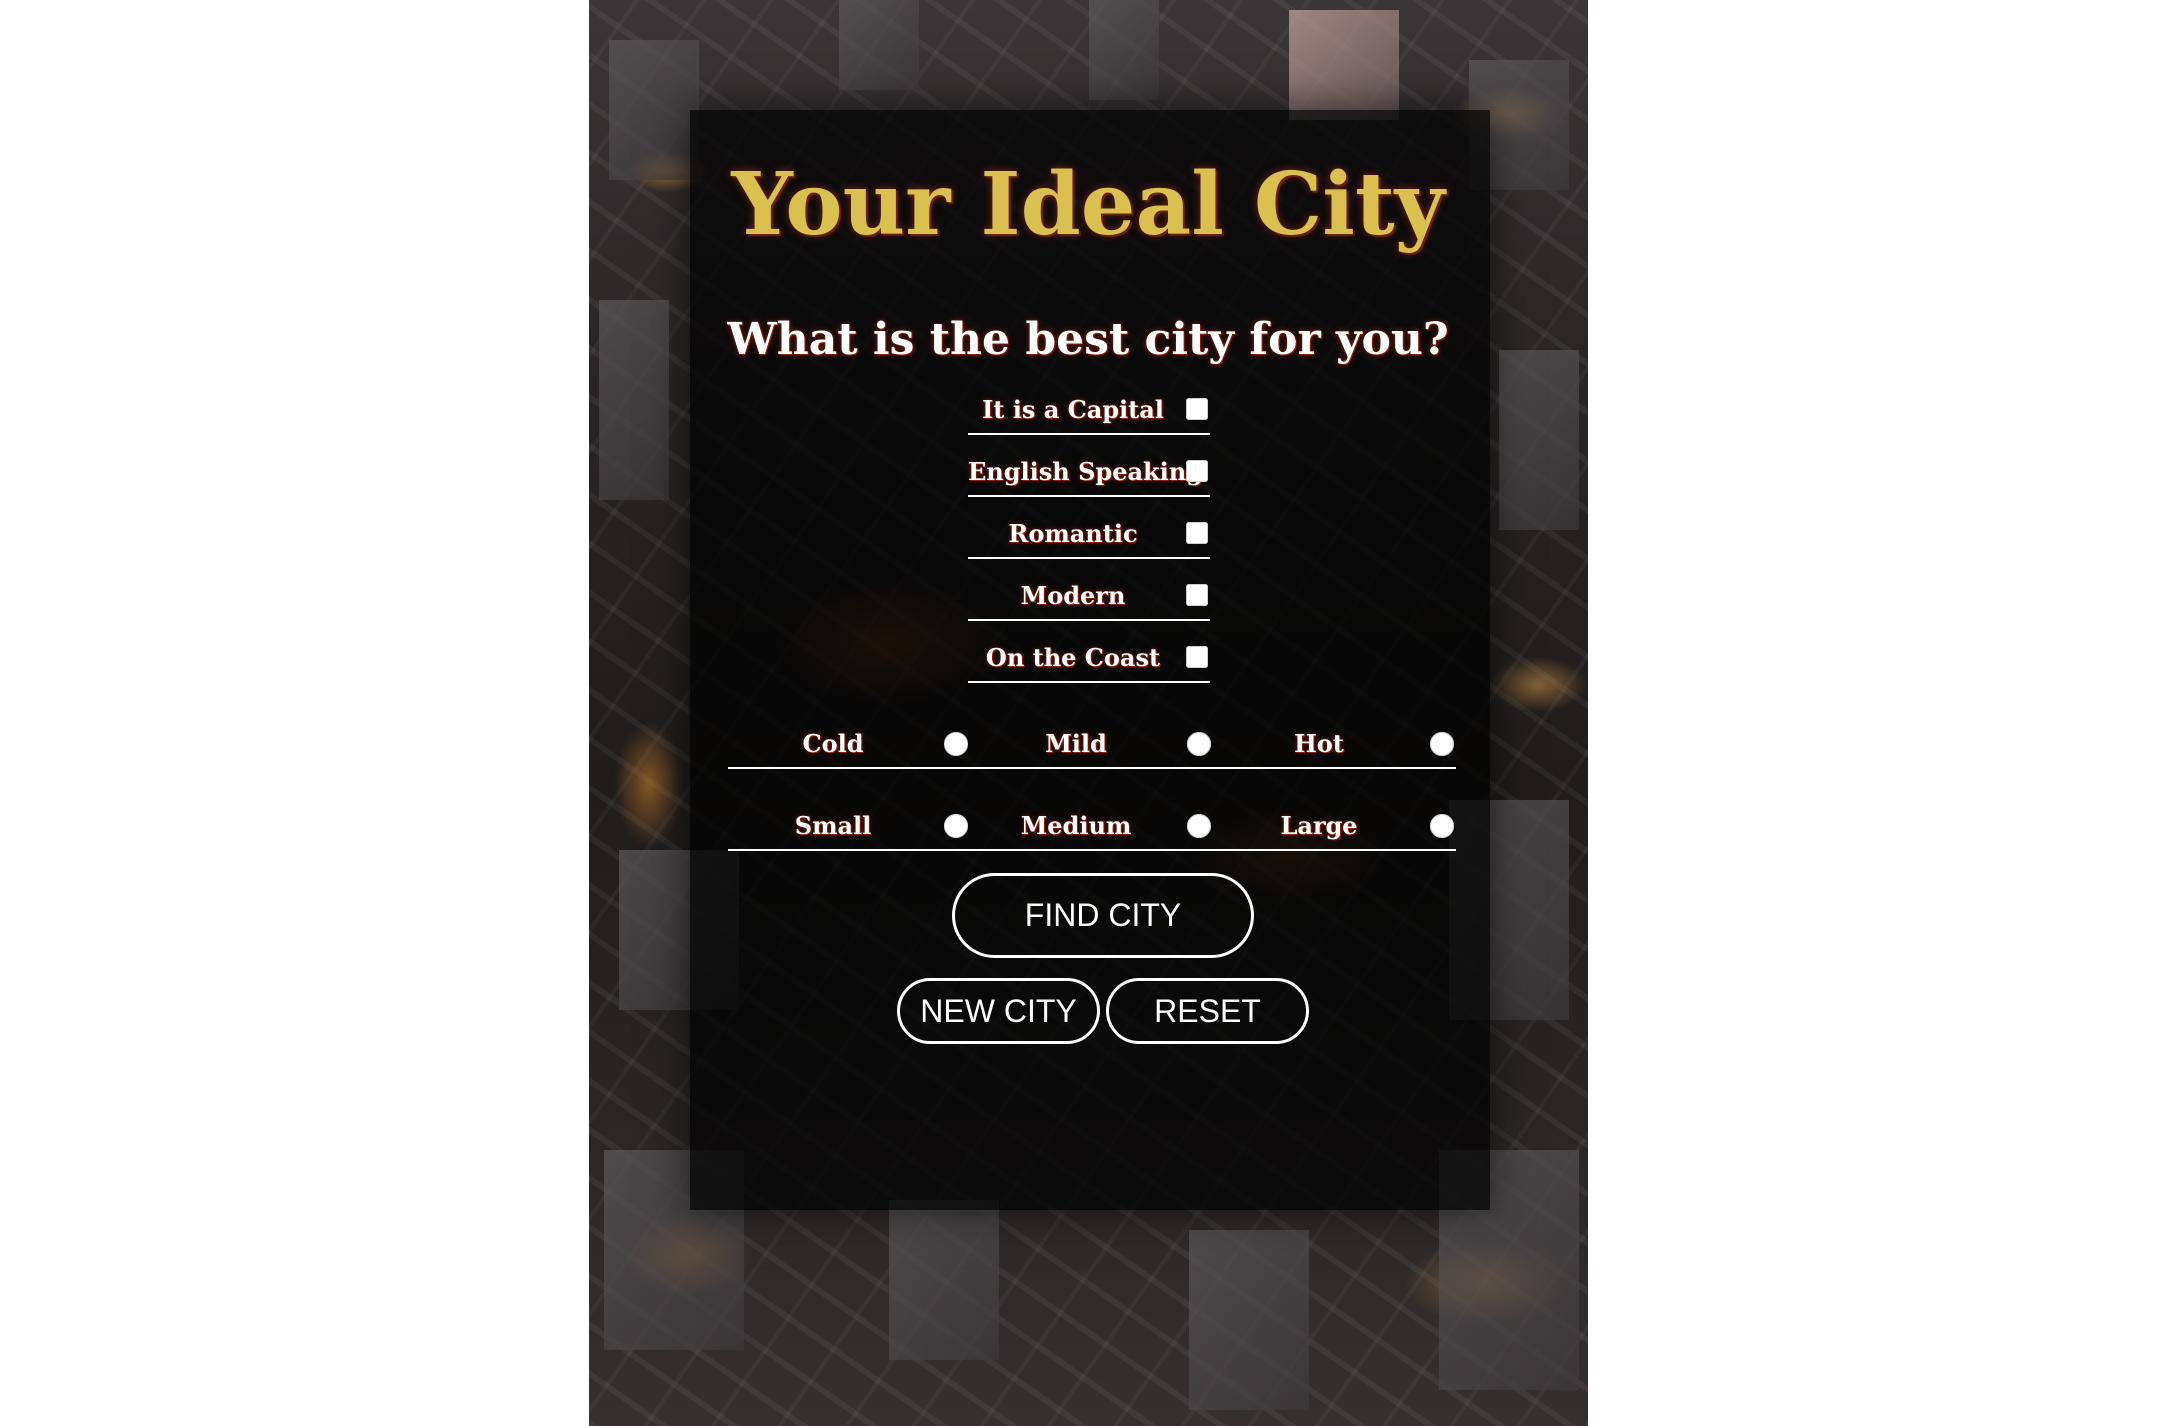  What do you see at coordinates (1197, 657) in the screenshot?
I see `coast-checkbox` at bounding box center [1197, 657].